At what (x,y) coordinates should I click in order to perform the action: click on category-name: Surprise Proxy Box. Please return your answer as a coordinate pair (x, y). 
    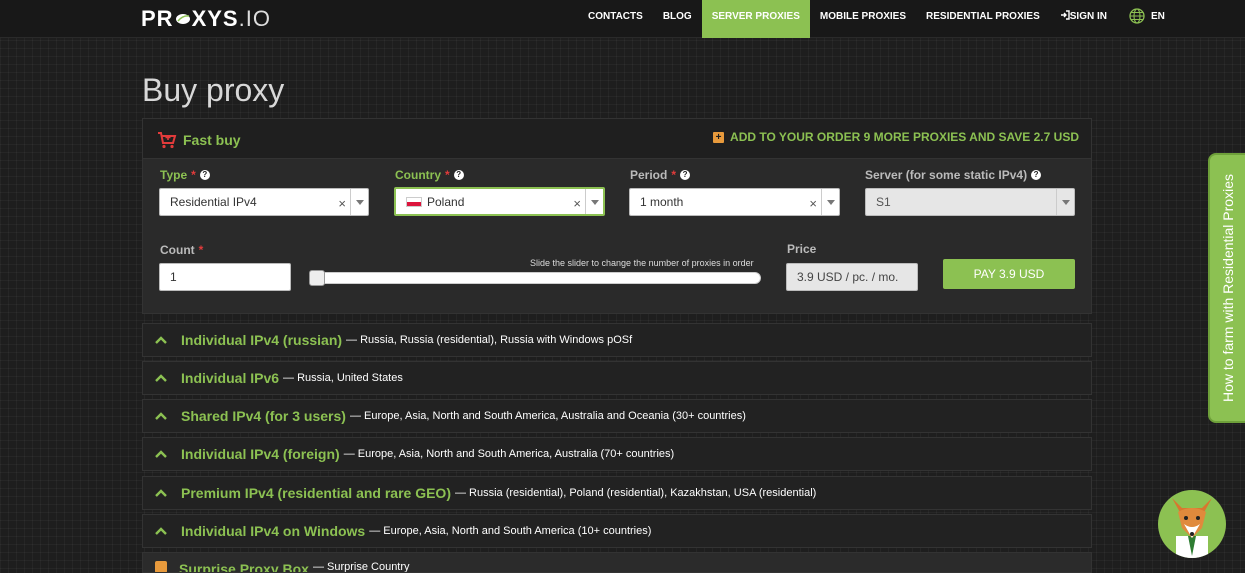
    Looking at the image, I should click on (244, 567).